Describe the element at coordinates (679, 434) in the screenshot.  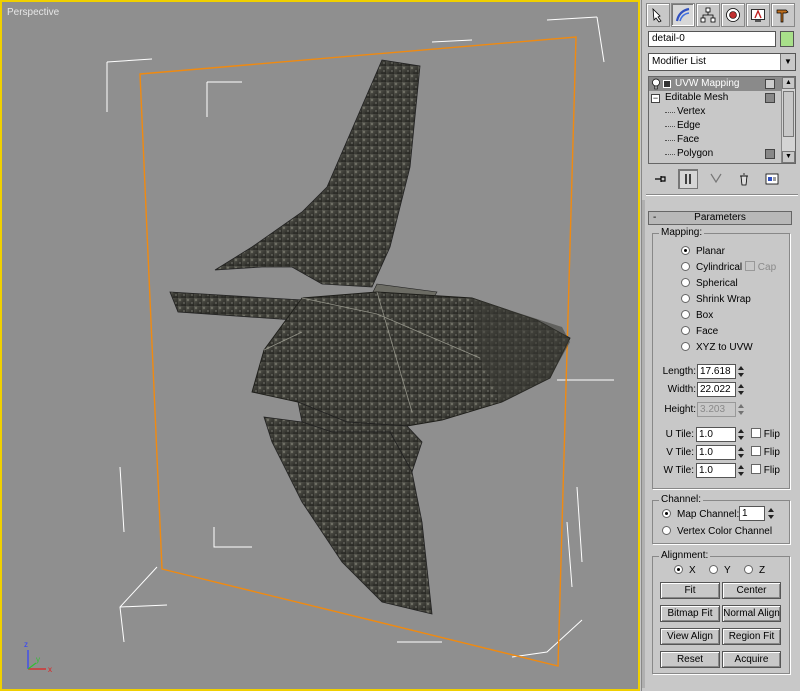
I see `u-tile-label: U Tile:` at that location.